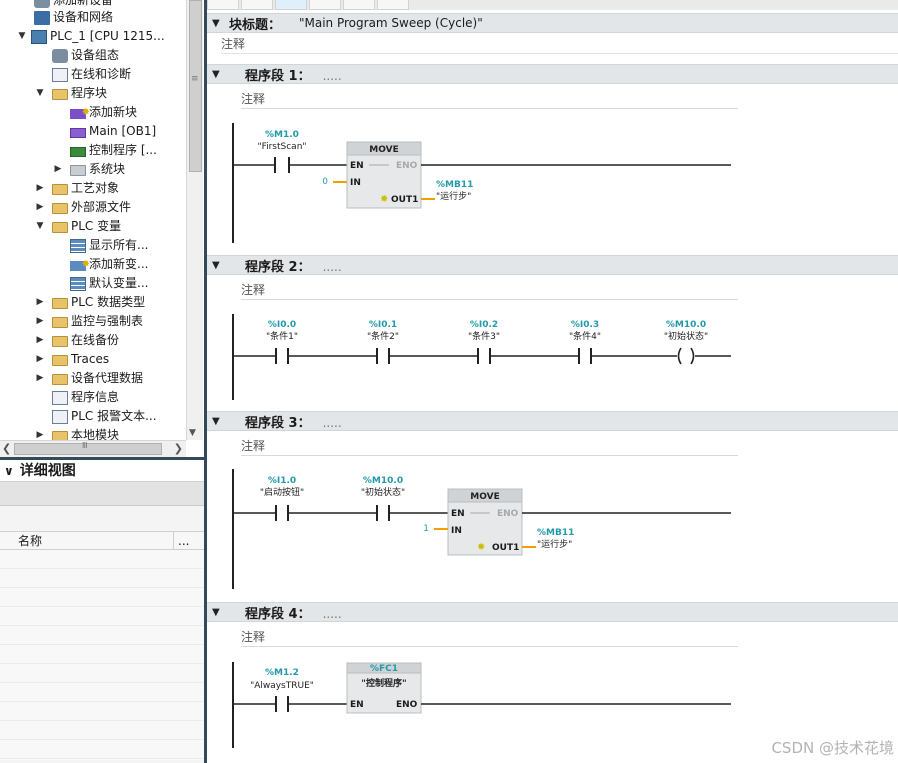 The width and height of the screenshot is (898, 763). What do you see at coordinates (686, 336) in the screenshot?
I see `coil-symbol: "初始状态"` at bounding box center [686, 336].